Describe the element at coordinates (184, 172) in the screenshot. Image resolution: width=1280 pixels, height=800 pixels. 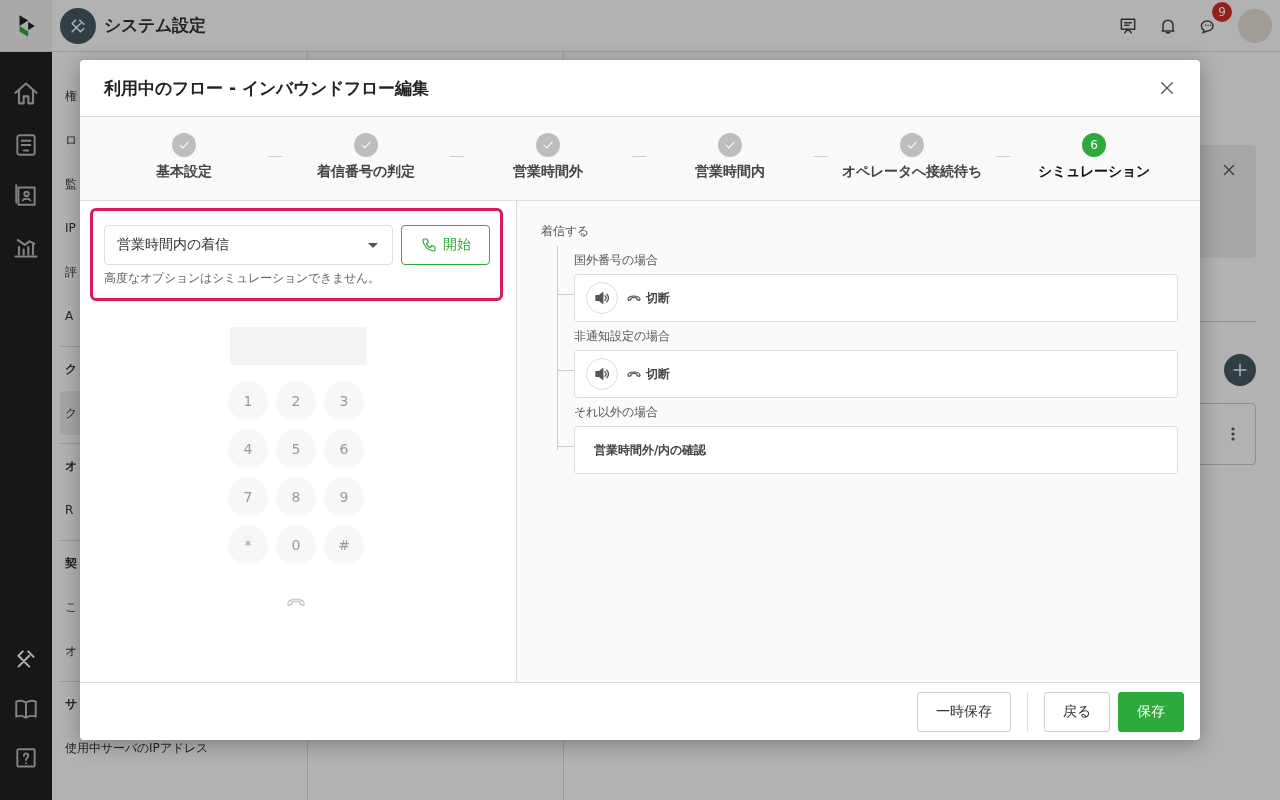
I see `step-tab: 基本設定` at that location.